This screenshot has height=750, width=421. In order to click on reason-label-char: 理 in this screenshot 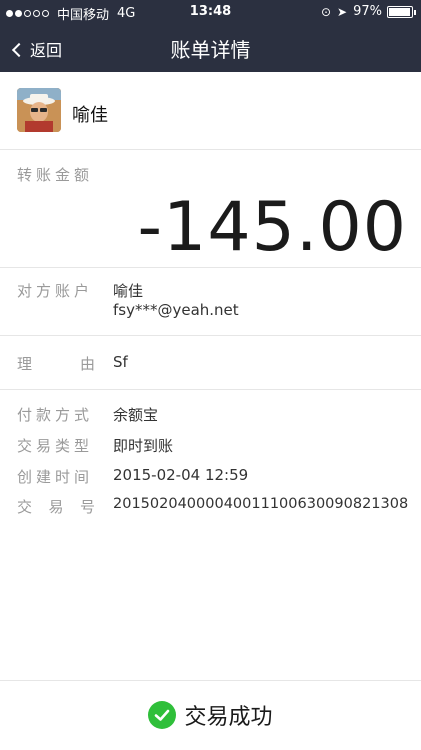, I will do `click(25, 364)`.